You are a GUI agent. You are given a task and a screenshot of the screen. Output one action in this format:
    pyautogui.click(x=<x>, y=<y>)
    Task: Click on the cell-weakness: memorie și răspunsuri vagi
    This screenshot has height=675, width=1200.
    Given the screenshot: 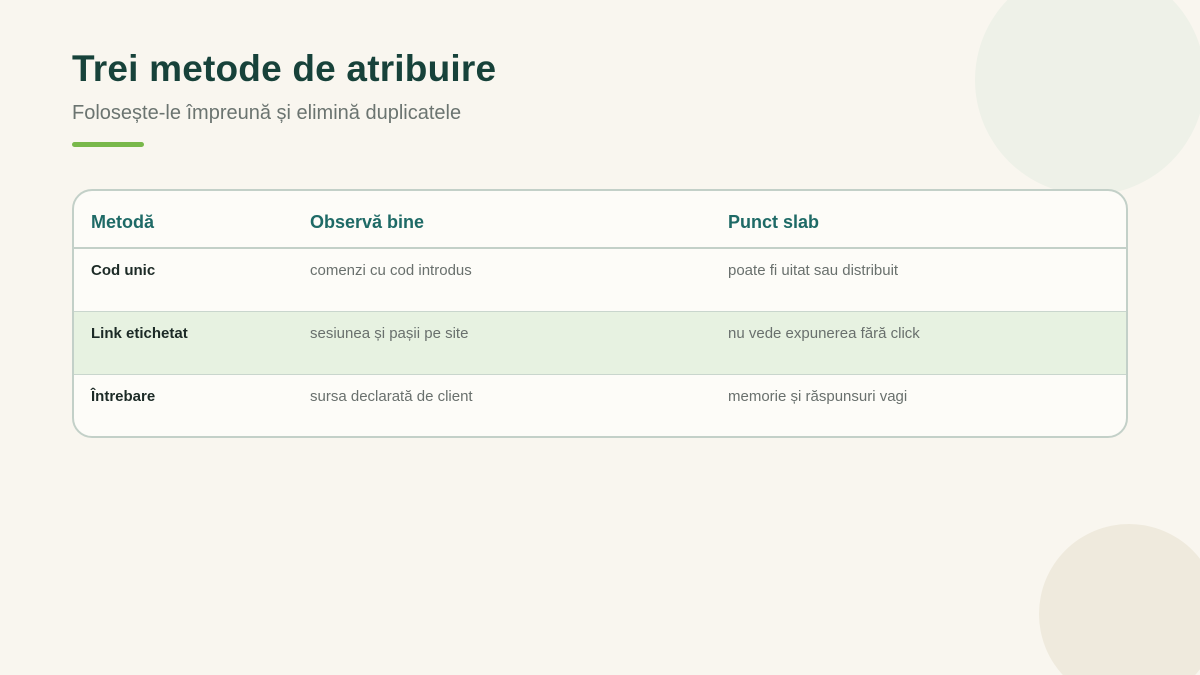 What is the action you would take?
    pyautogui.click(x=818, y=396)
    